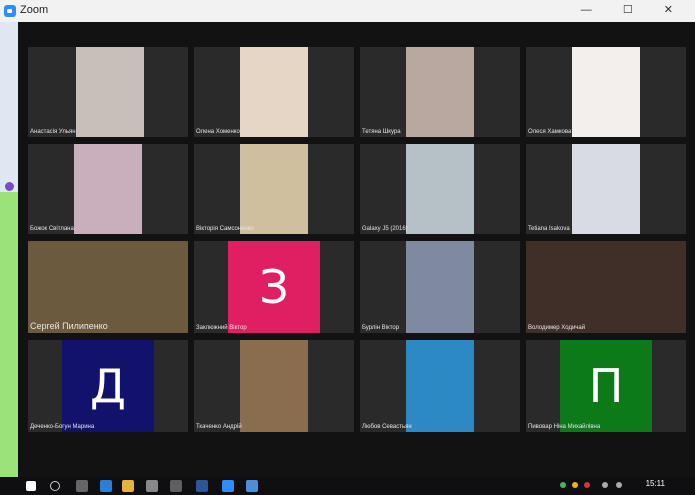  What do you see at coordinates (128, 486) in the screenshot?
I see `file-explorer-icon` at bounding box center [128, 486].